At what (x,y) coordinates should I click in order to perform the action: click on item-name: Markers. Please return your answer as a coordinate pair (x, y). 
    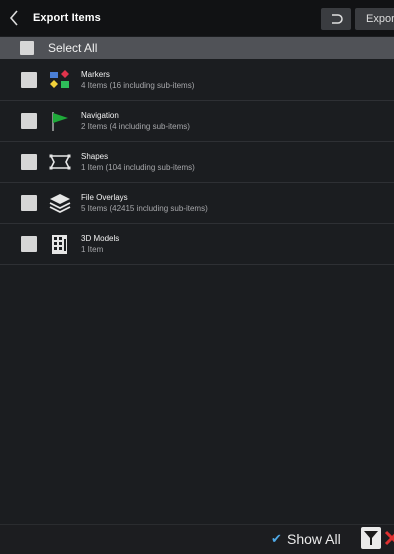
    Looking at the image, I should click on (95, 74).